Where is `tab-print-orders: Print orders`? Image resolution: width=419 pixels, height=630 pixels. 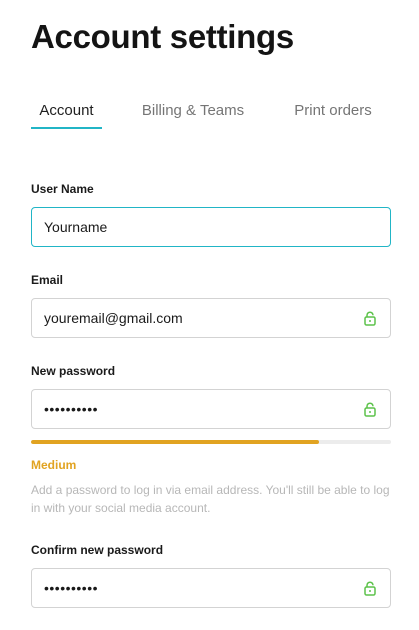 tab-print-orders: Print orders is located at coordinates (333, 114).